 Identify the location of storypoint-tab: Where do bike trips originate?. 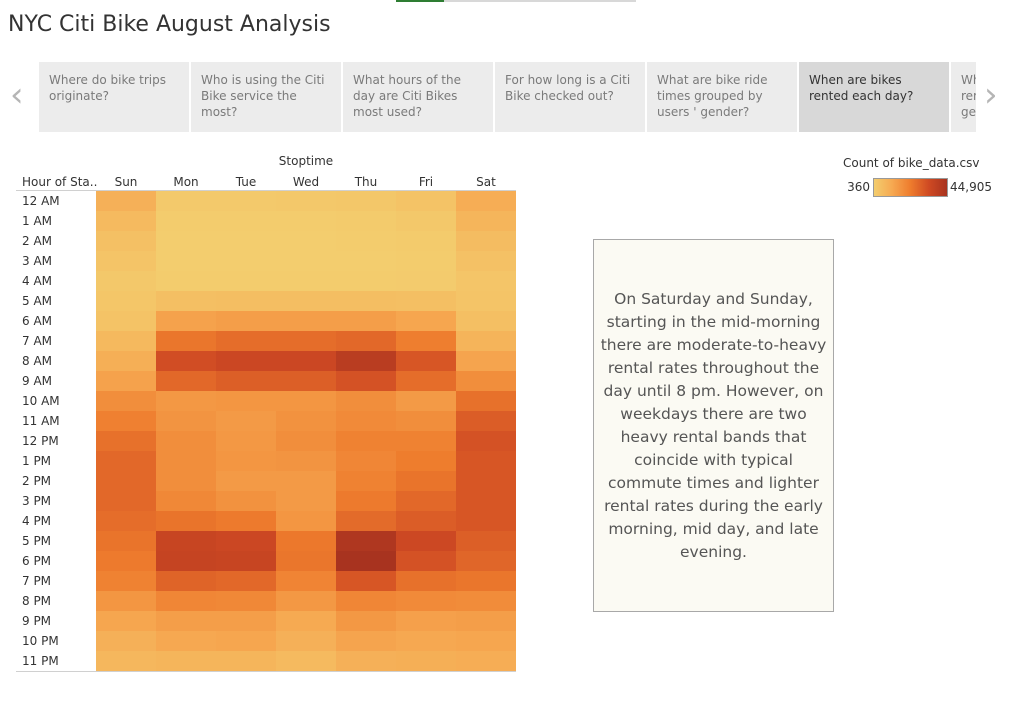
(114, 97).